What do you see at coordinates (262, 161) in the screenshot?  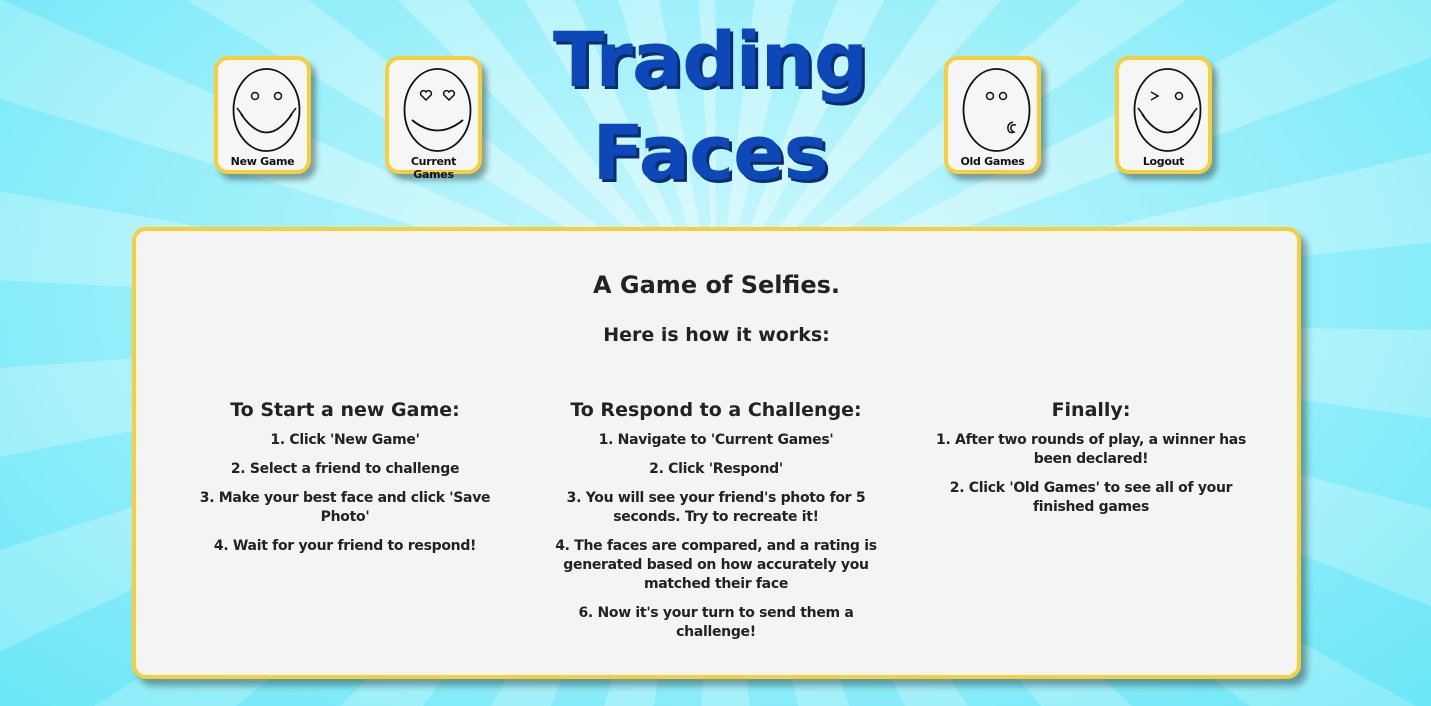 I see `new-game-label: New Game` at bounding box center [262, 161].